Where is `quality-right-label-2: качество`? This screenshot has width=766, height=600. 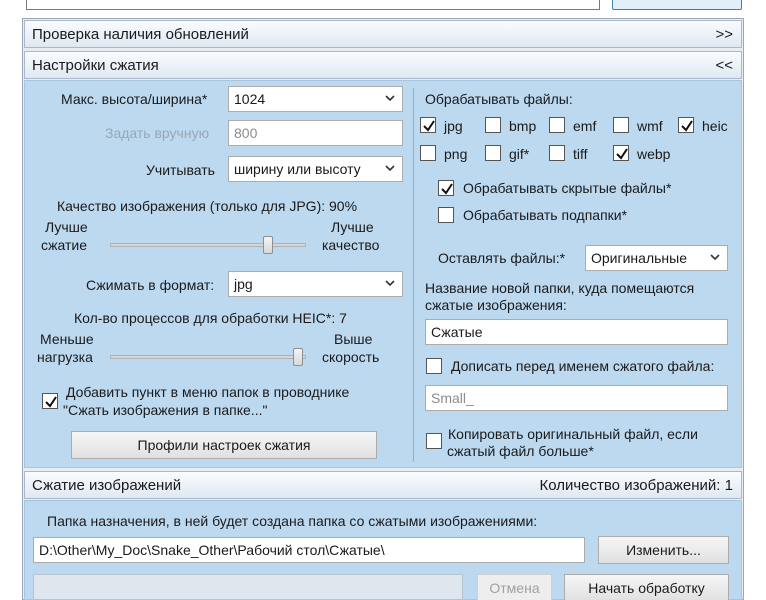 quality-right-label-2: качество is located at coordinates (351, 245).